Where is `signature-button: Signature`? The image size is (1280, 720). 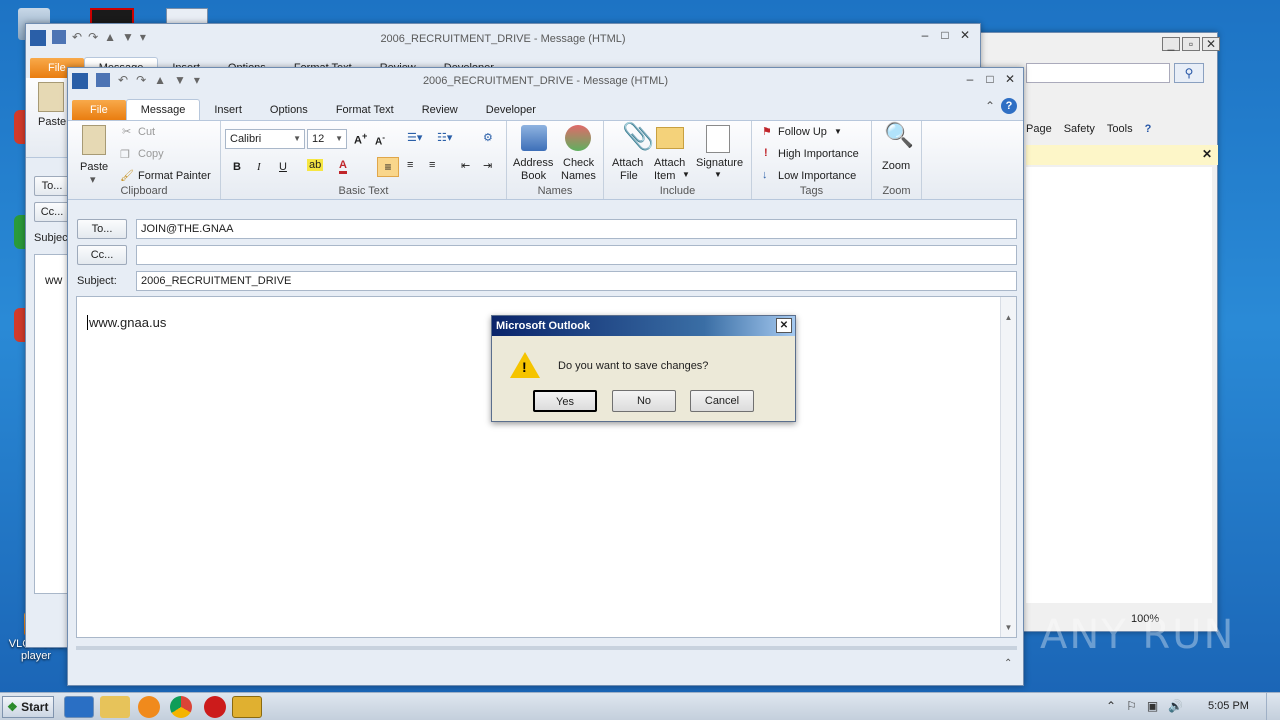
signature-button: Signature is located at coordinates (719, 163).